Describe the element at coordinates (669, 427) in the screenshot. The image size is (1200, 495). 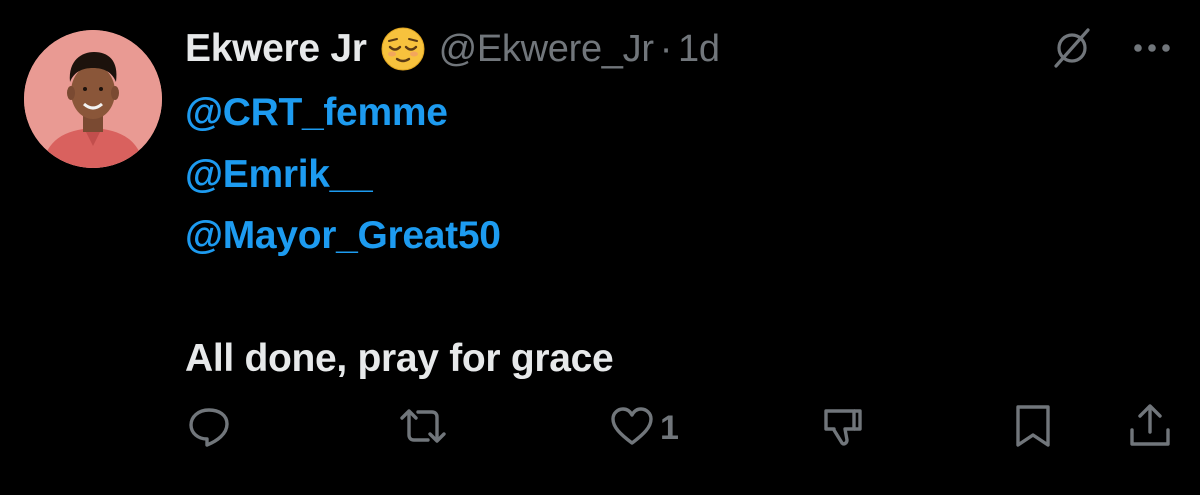
I see `like-count: 1` at that location.